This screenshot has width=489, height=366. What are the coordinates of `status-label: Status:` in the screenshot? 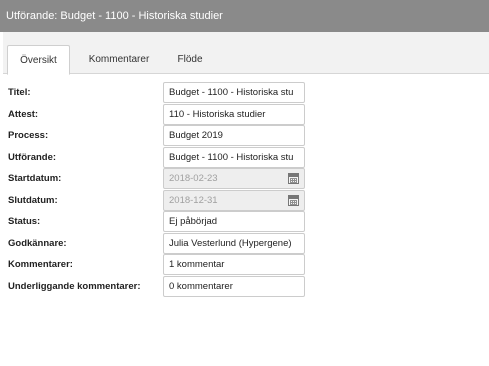 It's located at (24, 221).